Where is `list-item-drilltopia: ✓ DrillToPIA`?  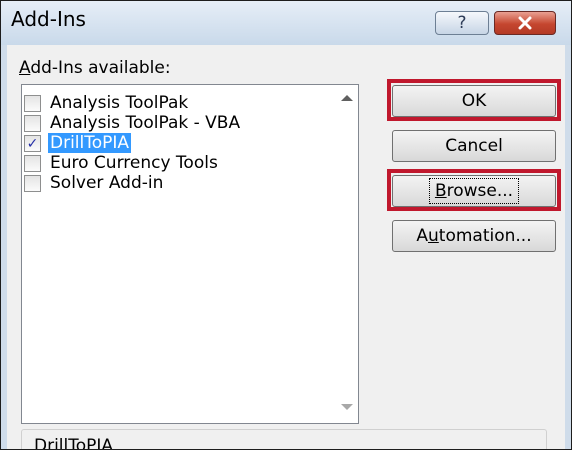 list-item-drilltopia: ✓ DrillToPIA is located at coordinates (78, 143).